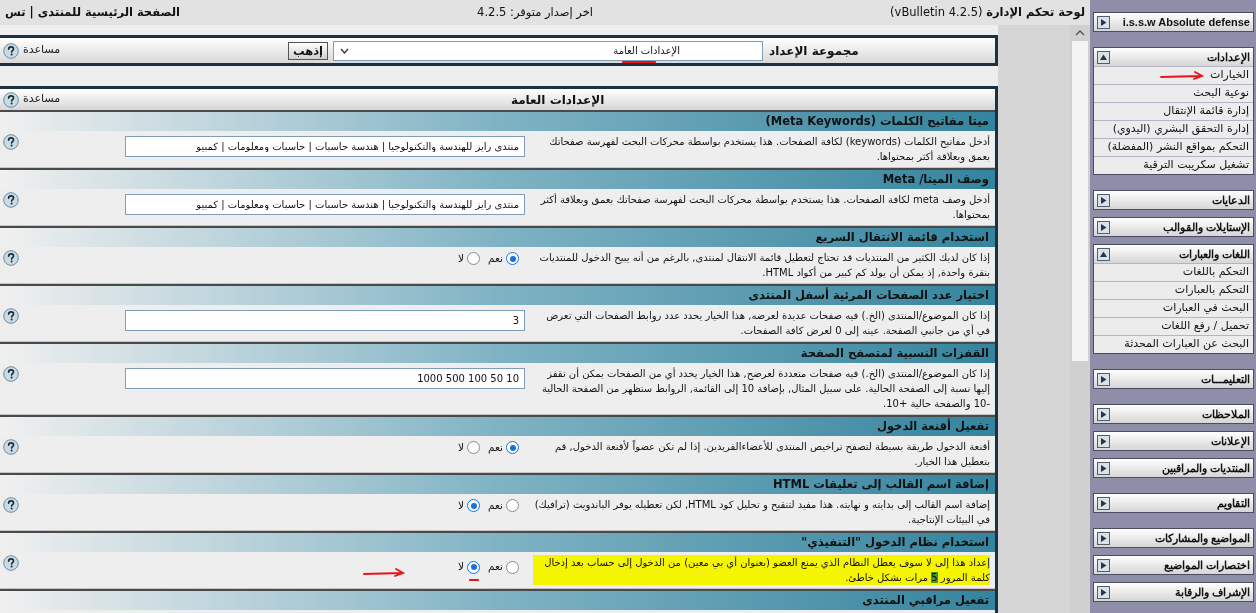 The image size is (1256, 613). Describe the element at coordinates (1211, 290) in the screenshot. I see `sidebar-link: التحكم بالعبارات` at that location.